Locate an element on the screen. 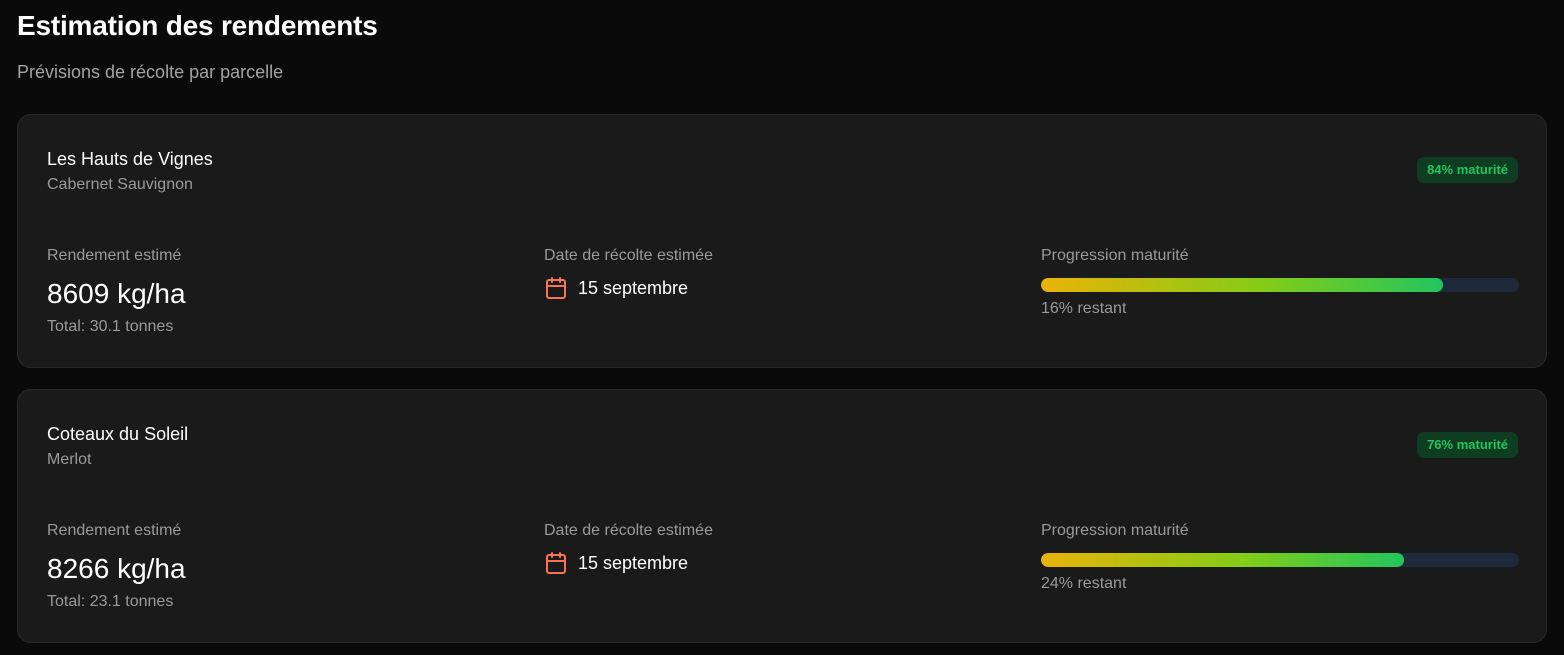 This screenshot has width=1564, height=655. maturity-badge: 84% maturité is located at coordinates (1467, 170).